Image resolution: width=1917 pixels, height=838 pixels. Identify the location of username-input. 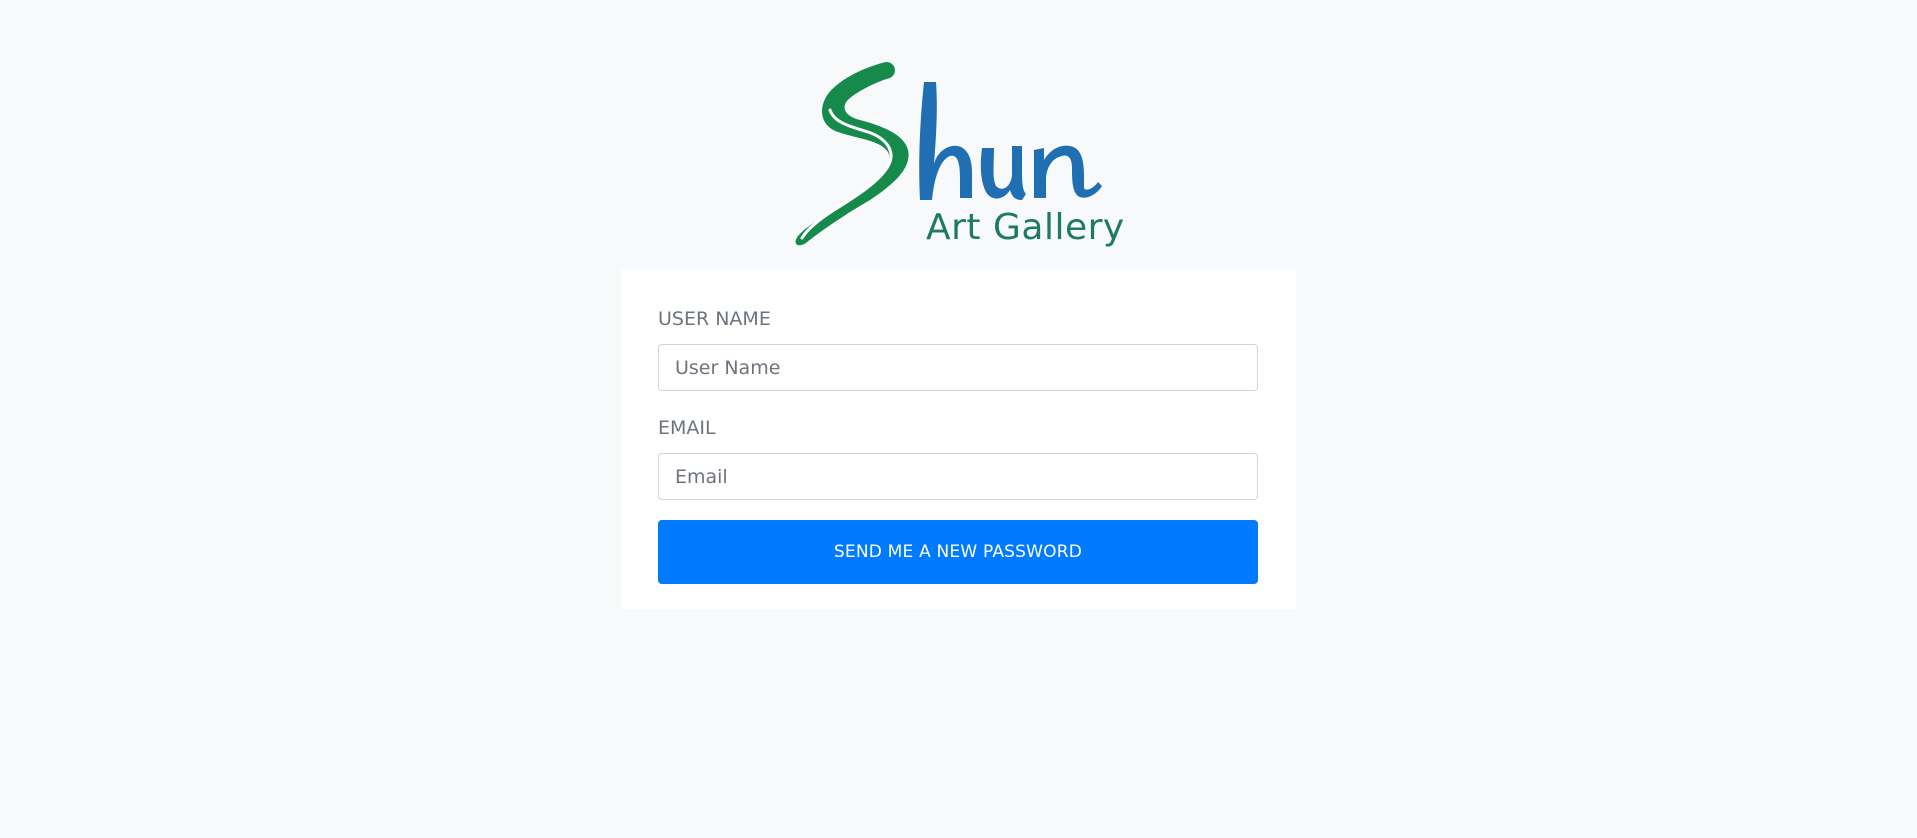
(958, 367).